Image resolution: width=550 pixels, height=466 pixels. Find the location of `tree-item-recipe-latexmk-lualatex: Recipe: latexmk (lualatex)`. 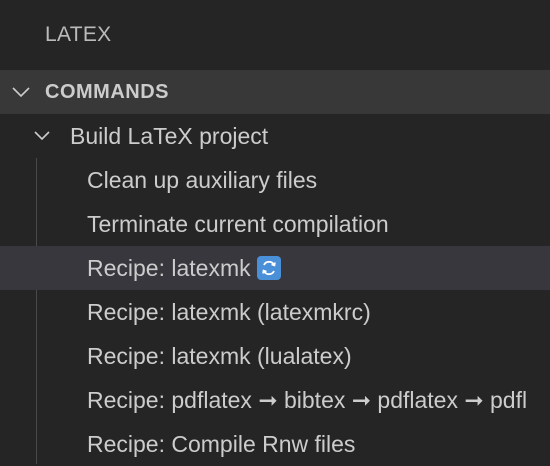

tree-item-recipe-latexmk-lualatex: Recipe: latexmk (lualatex) is located at coordinates (275, 356).